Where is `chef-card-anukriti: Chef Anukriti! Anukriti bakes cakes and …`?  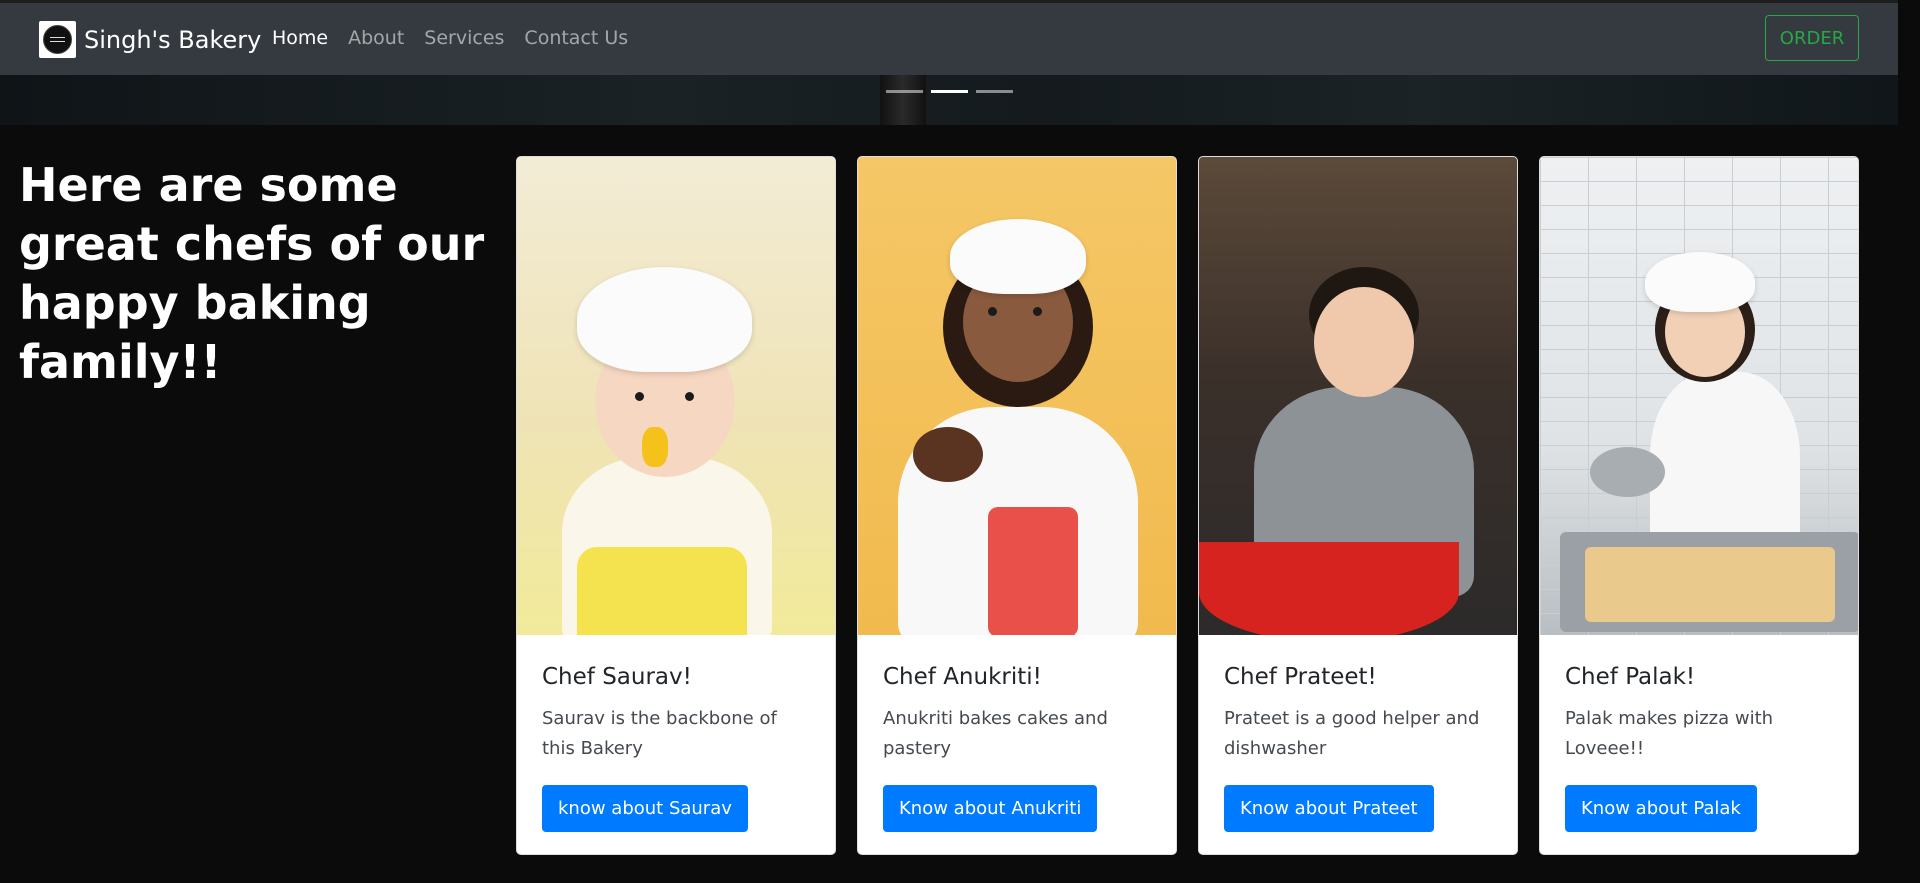
chef-card-anukriti: Chef Anukriti! Anukriti bakes cakes and … is located at coordinates (1017, 505).